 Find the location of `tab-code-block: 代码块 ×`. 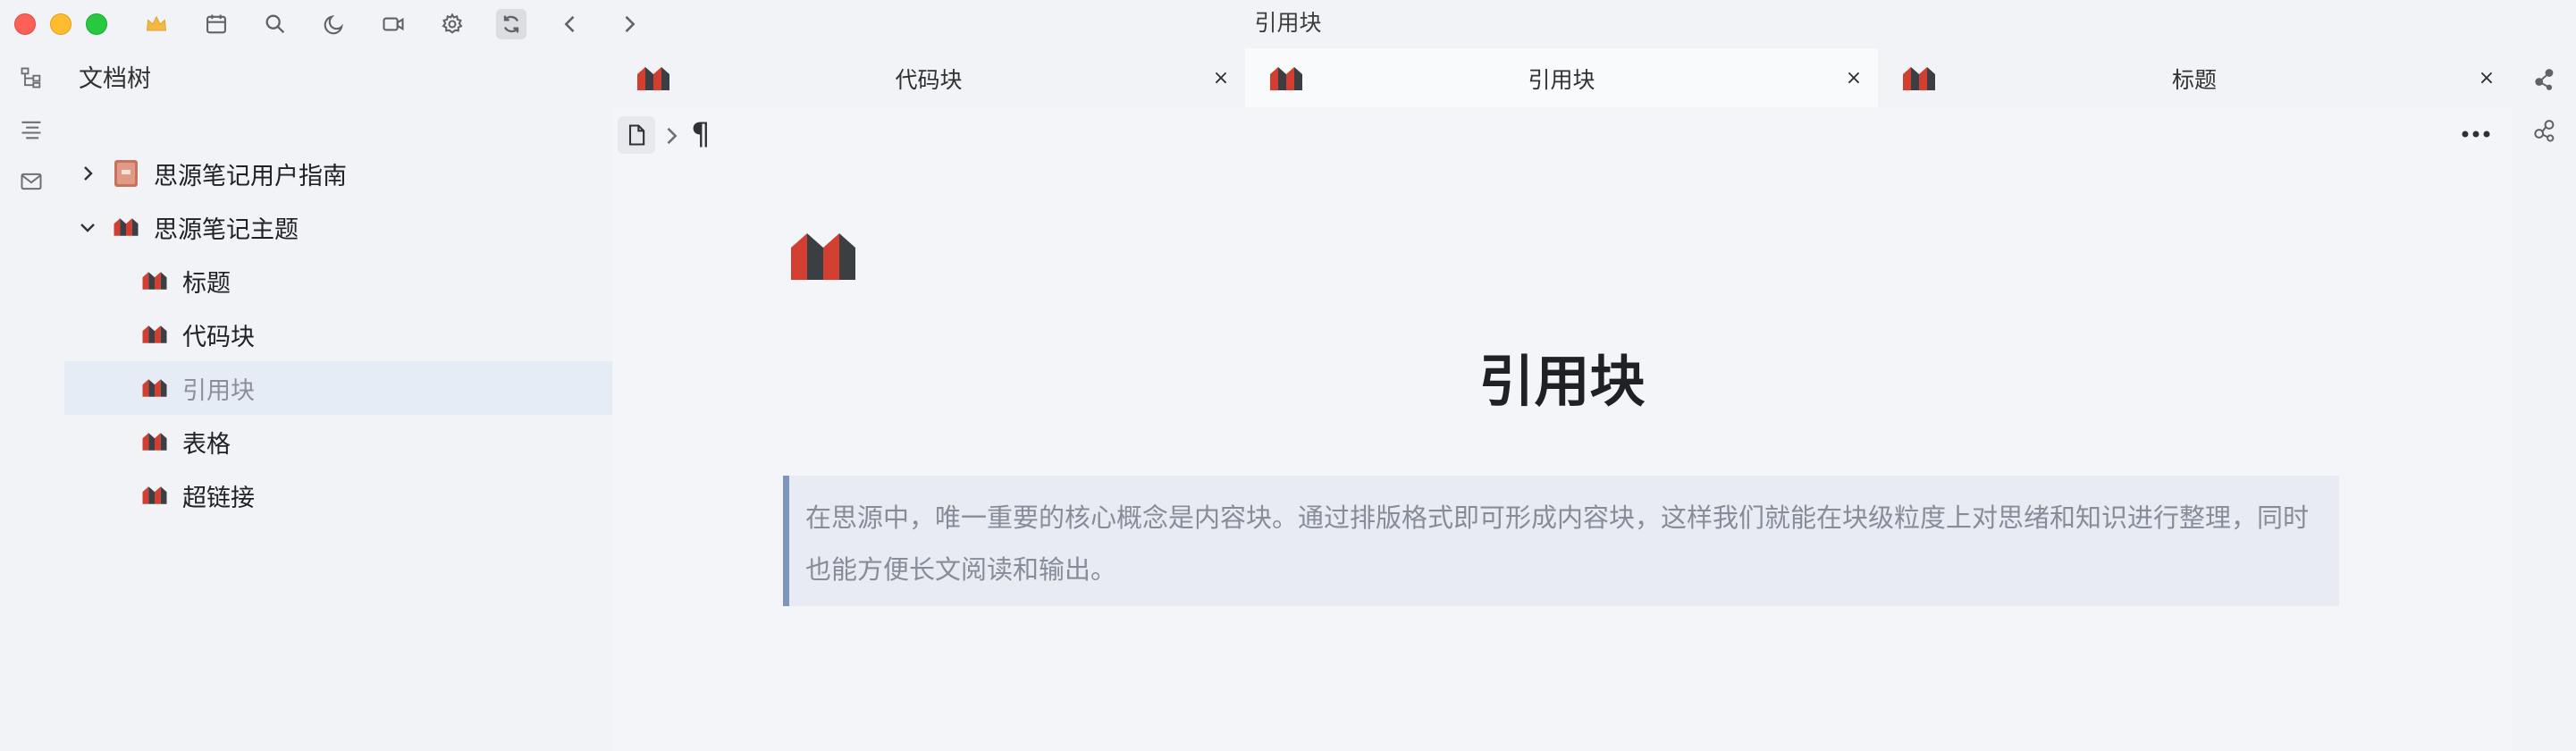

tab-code-block: 代码块 × is located at coordinates (929, 77).